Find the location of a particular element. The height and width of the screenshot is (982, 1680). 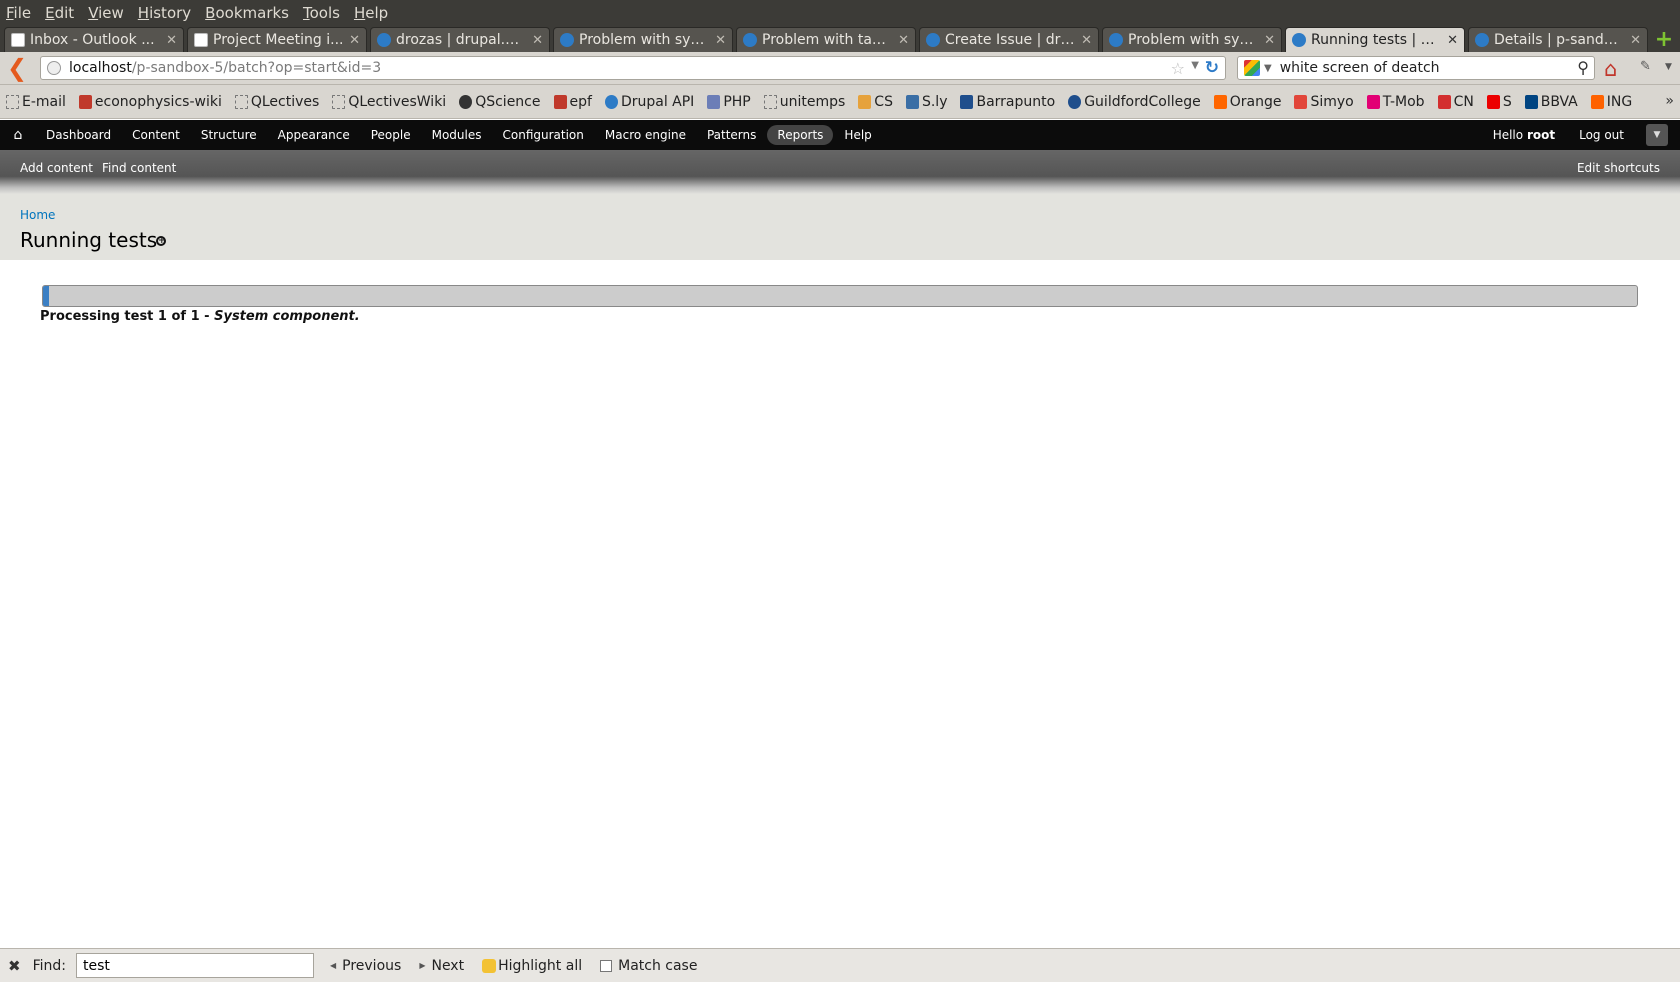

search-bar: ▼ white screen of deatch ⚲ is located at coordinates (1416, 68).